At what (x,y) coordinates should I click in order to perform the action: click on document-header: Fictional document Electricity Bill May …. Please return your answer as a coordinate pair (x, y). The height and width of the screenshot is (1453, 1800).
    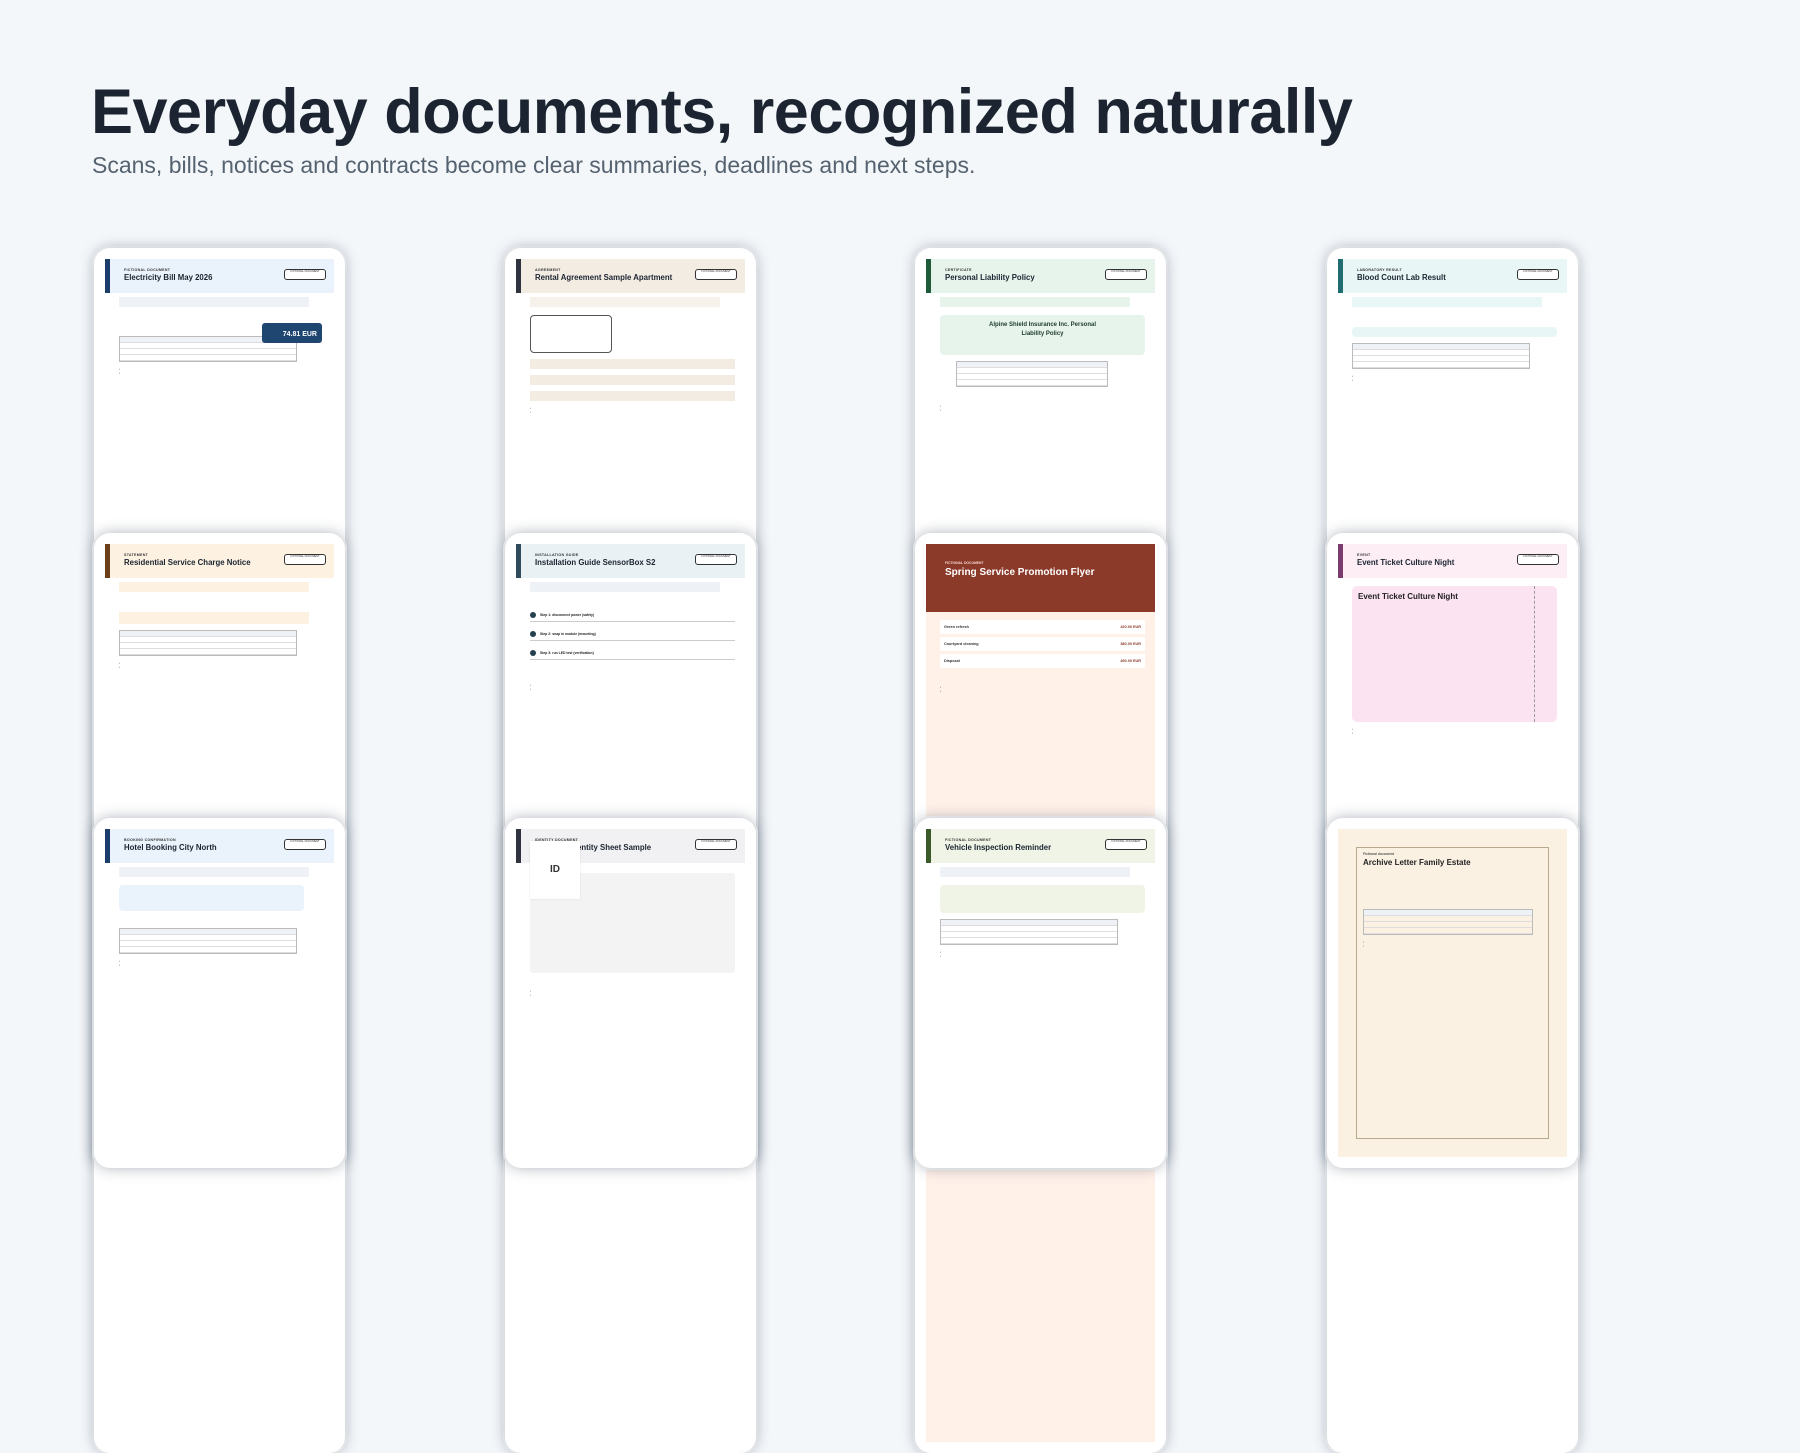
    Looking at the image, I should click on (219, 276).